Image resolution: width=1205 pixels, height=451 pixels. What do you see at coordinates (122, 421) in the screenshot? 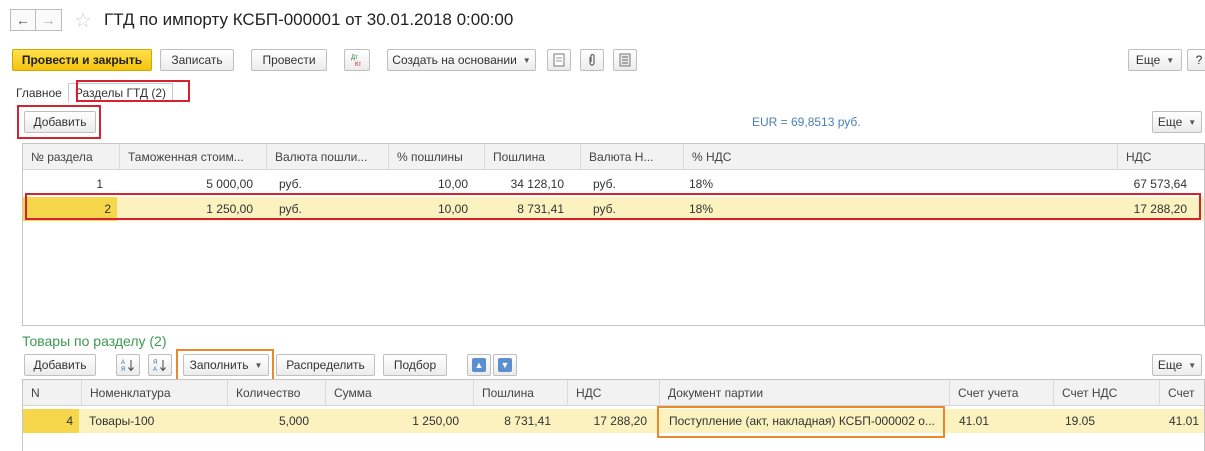
I see `nomenclature: Товары-100` at bounding box center [122, 421].